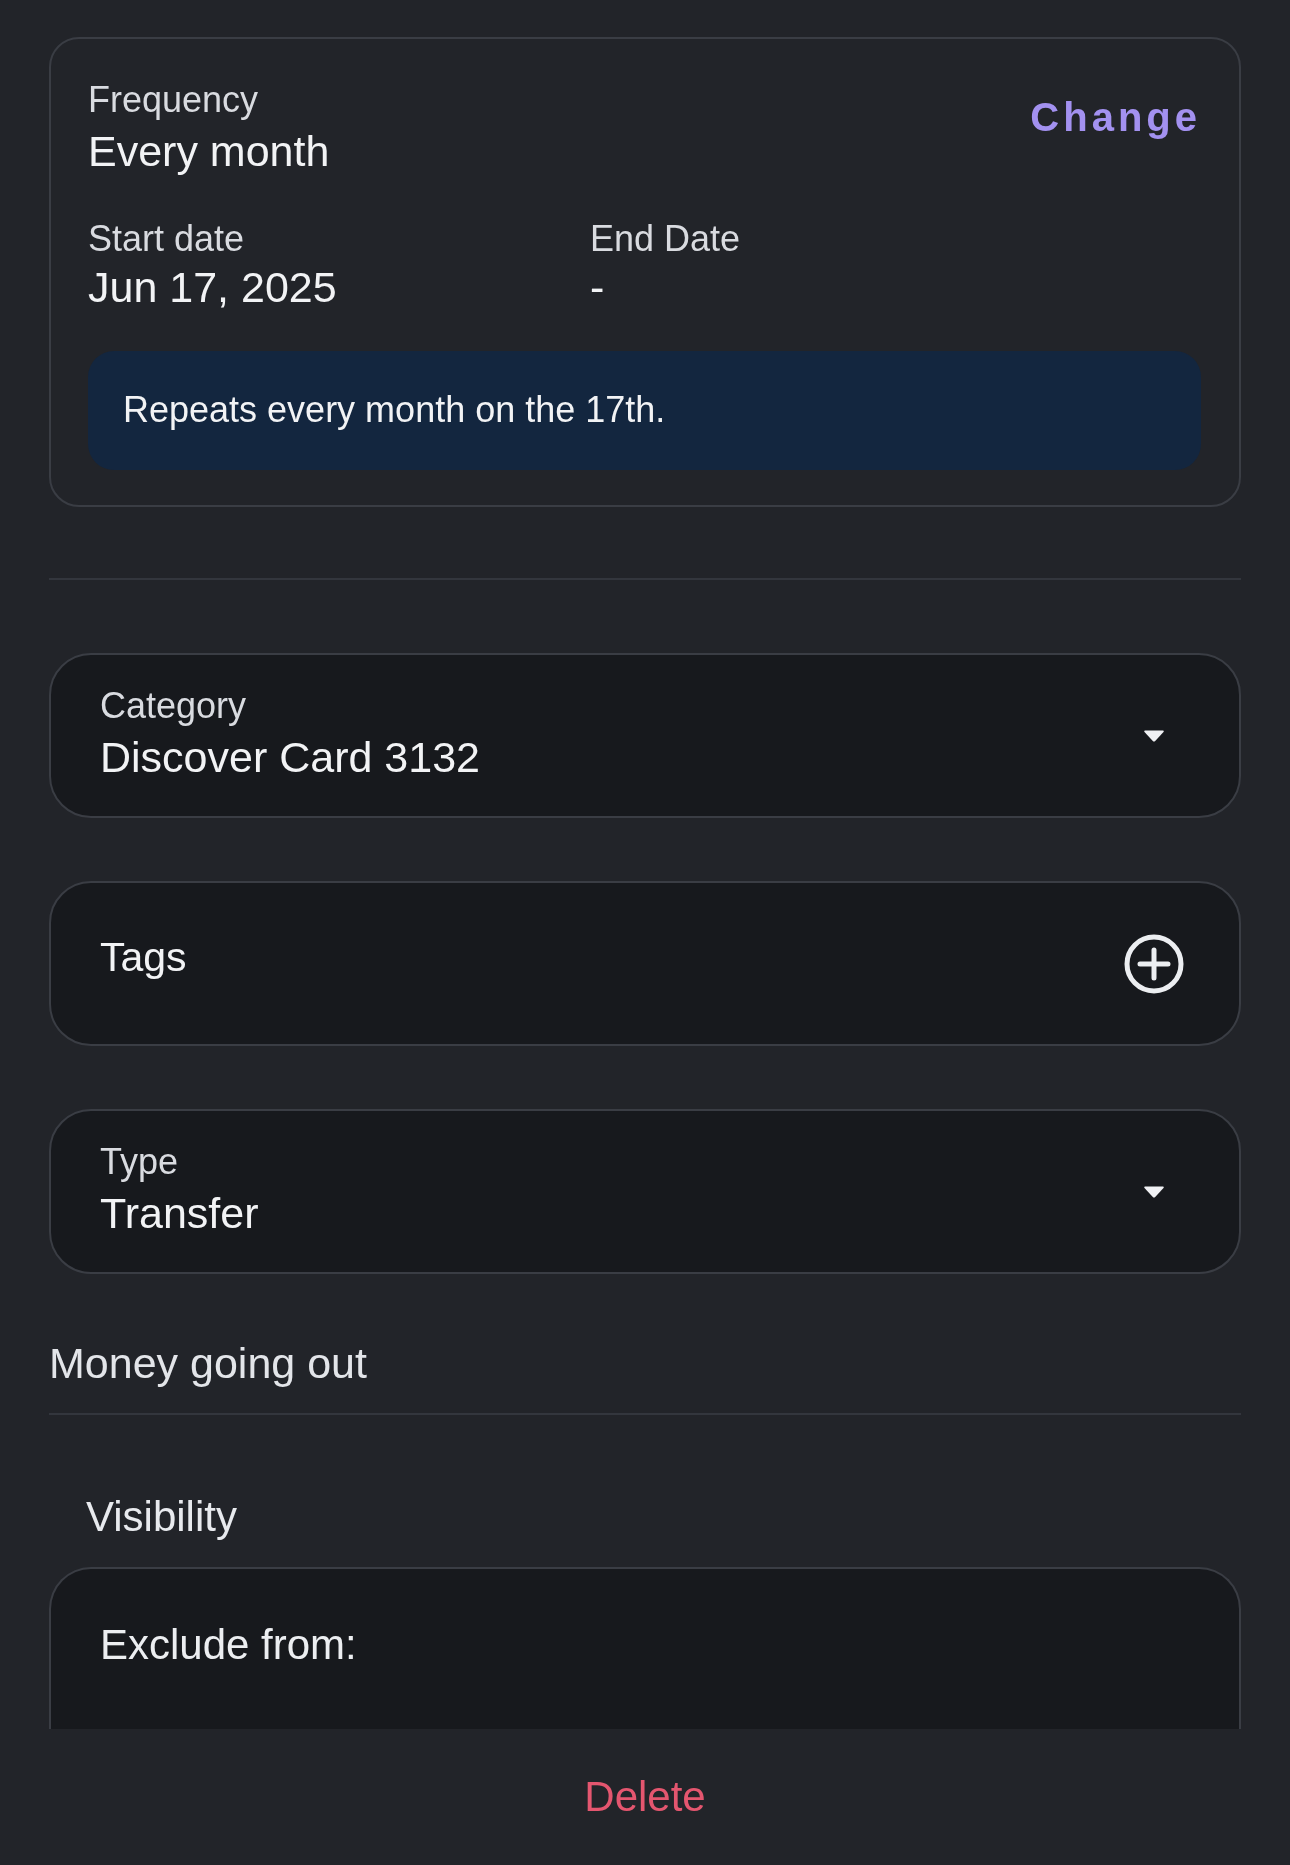 This screenshot has height=1865, width=1290. Describe the element at coordinates (208, 1363) in the screenshot. I see `type-description: Money going out` at that location.